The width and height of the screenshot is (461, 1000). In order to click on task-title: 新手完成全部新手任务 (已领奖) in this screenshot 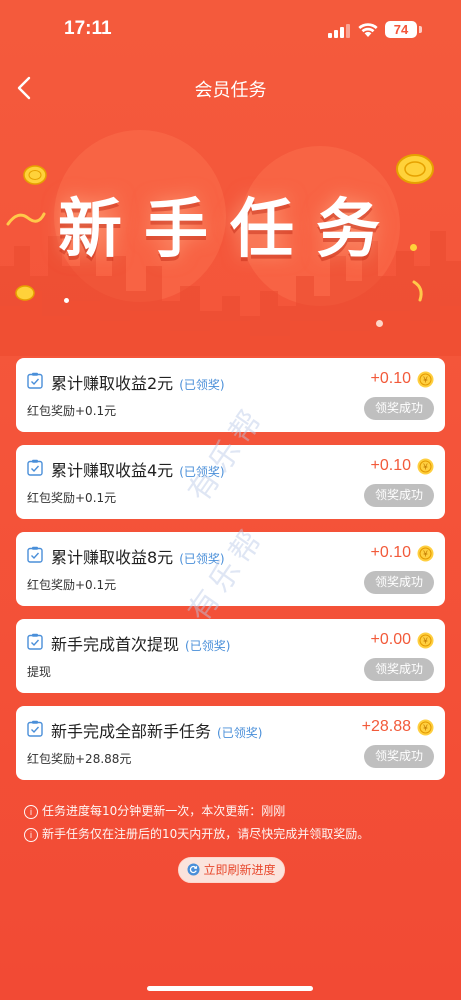, I will do `click(156, 730)`.